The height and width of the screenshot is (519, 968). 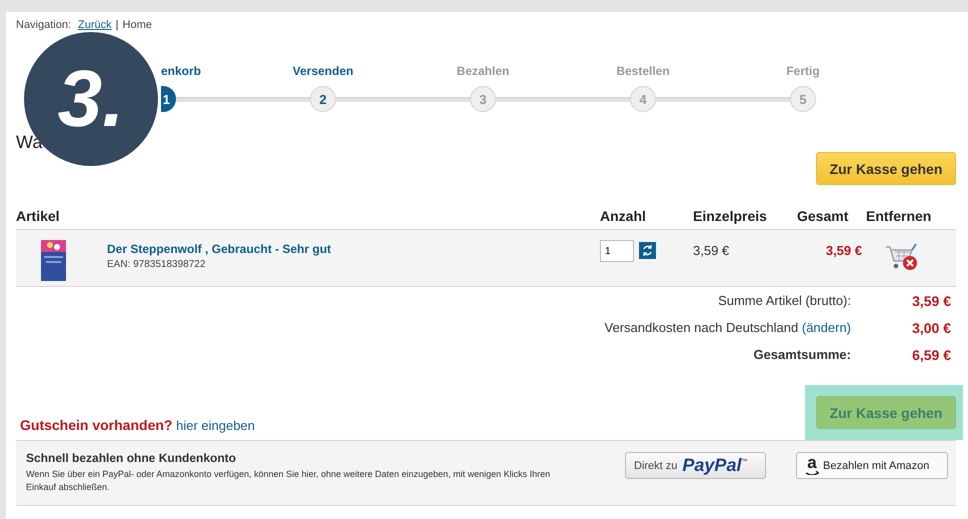 What do you see at coordinates (643, 71) in the screenshot?
I see `step-label: Bestellen` at bounding box center [643, 71].